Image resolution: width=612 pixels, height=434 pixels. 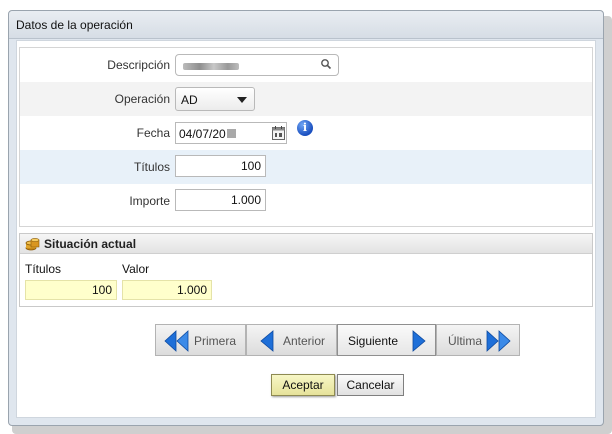 What do you see at coordinates (215, 99) in the screenshot?
I see `operacion-select: AD` at bounding box center [215, 99].